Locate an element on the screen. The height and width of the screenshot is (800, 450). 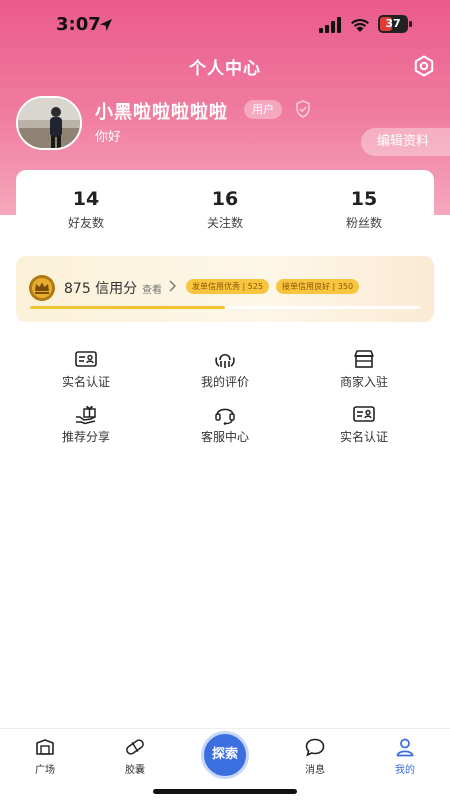
page-title: 个人中心 is located at coordinates (225, 69).